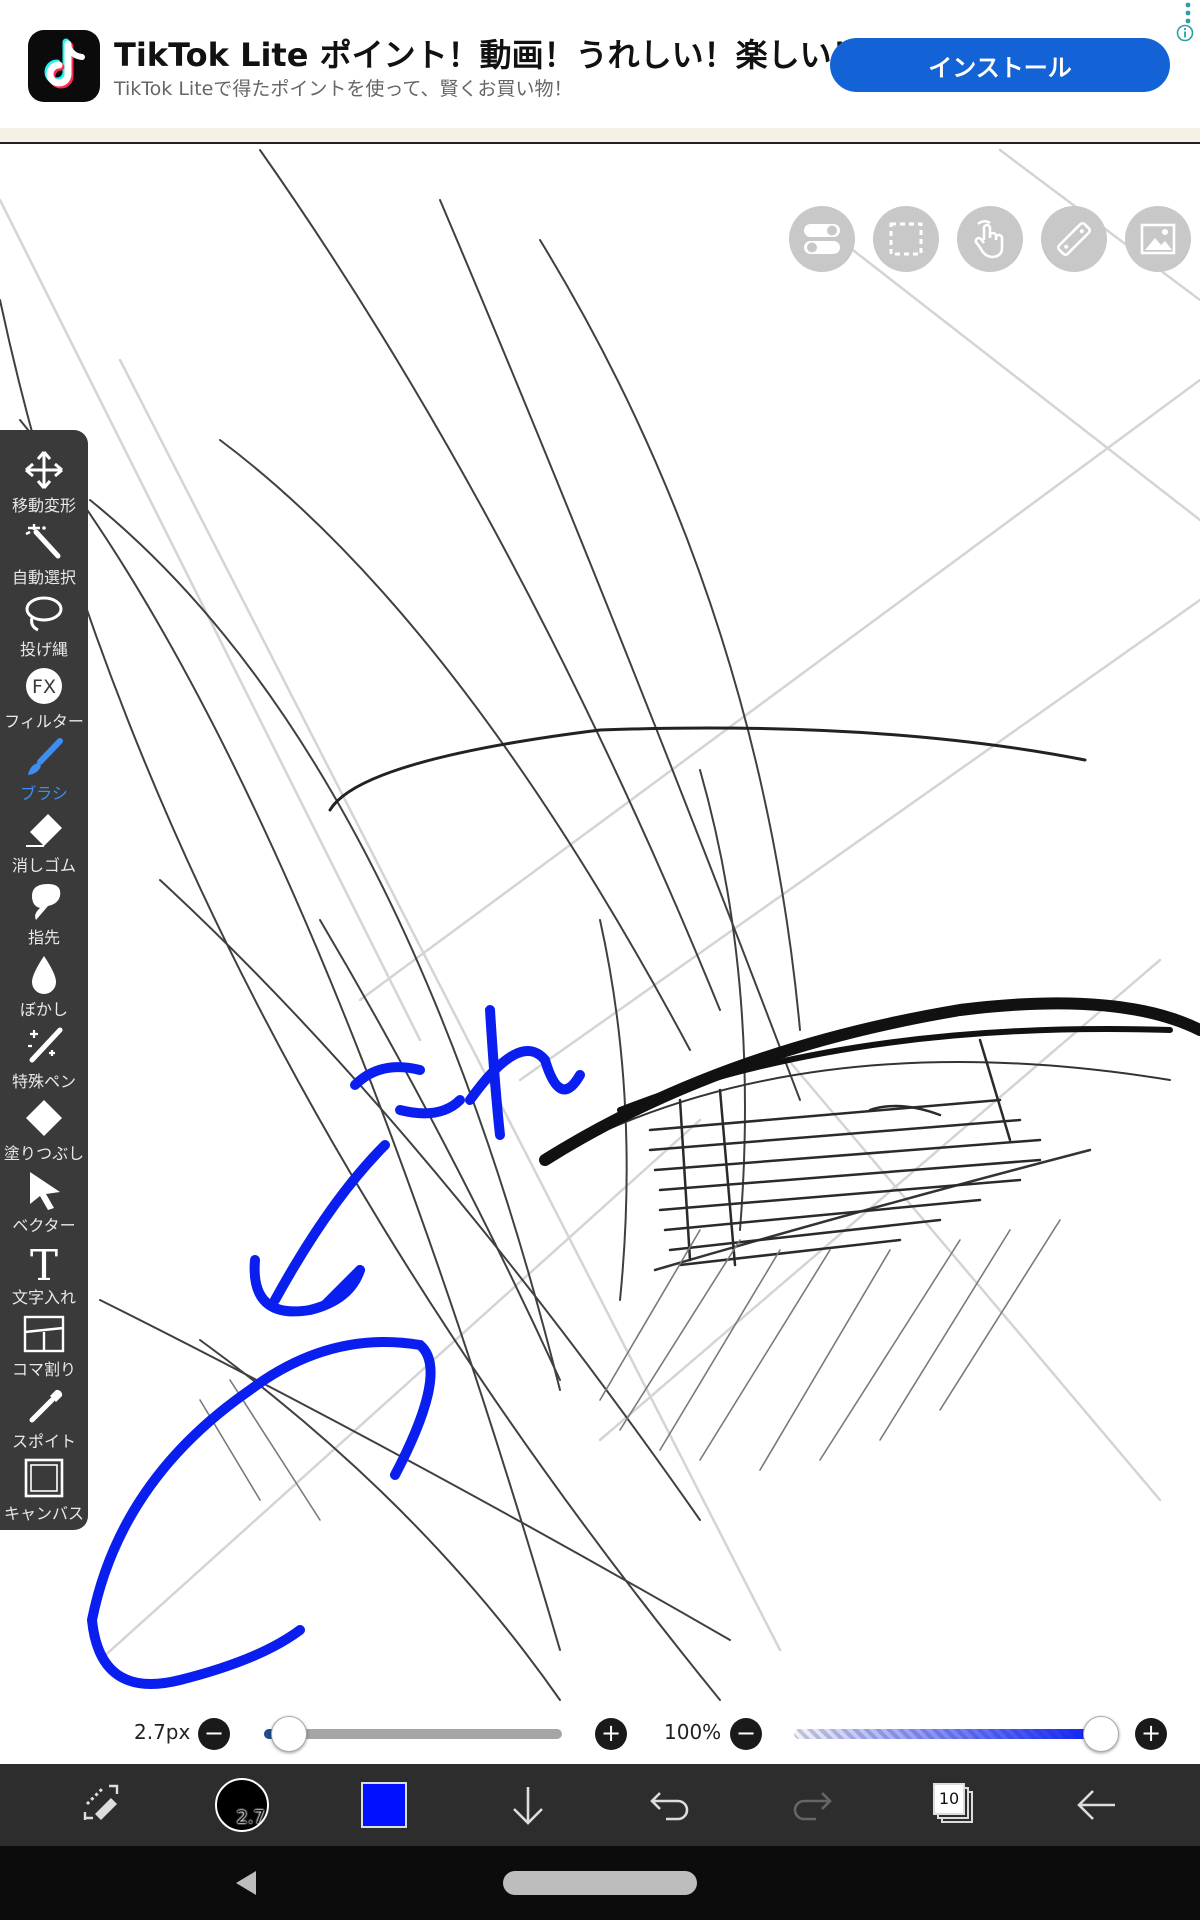 The width and height of the screenshot is (1200, 1920). What do you see at coordinates (43, 1369) in the screenshot?
I see `tool-label: コマ割り` at bounding box center [43, 1369].